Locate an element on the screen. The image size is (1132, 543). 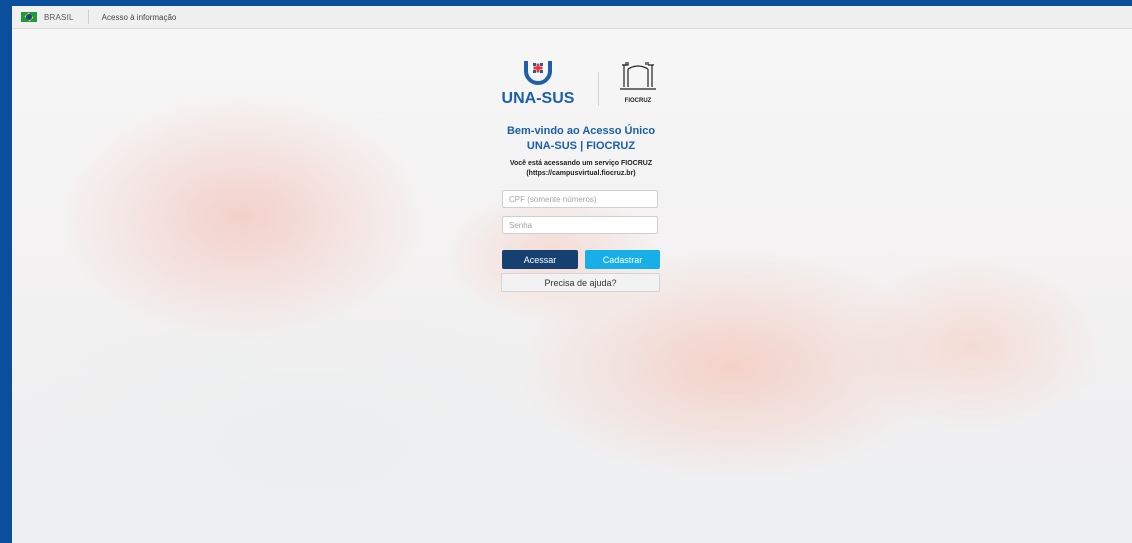
fiocruz-castle-icon is located at coordinates (638, 76).